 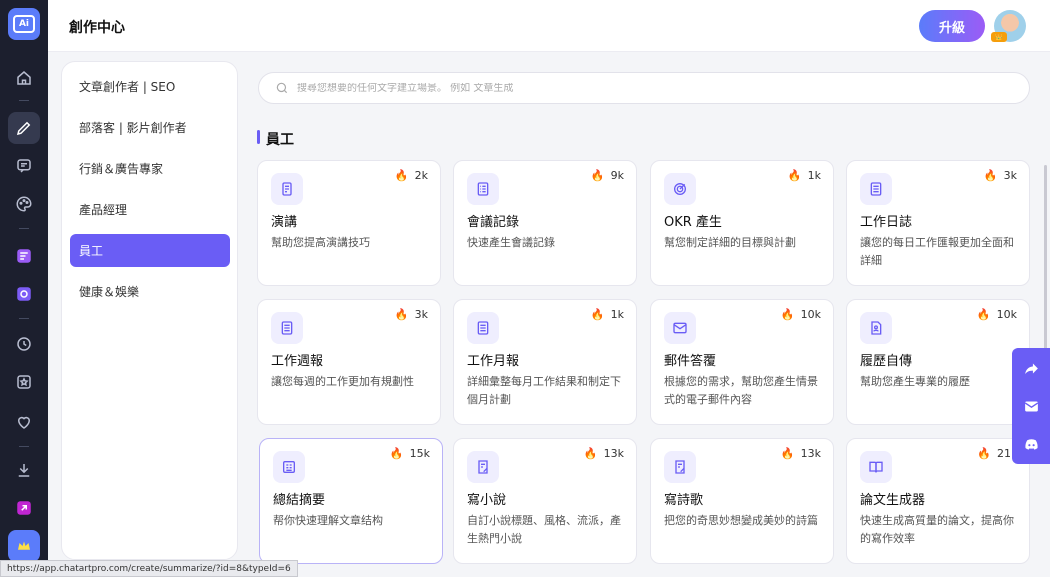 What do you see at coordinates (938, 223) in the screenshot?
I see `template-card: 🔥 3k 工作日誌 讓您的每日工作匯報更加全面和詳細` at bounding box center [938, 223].